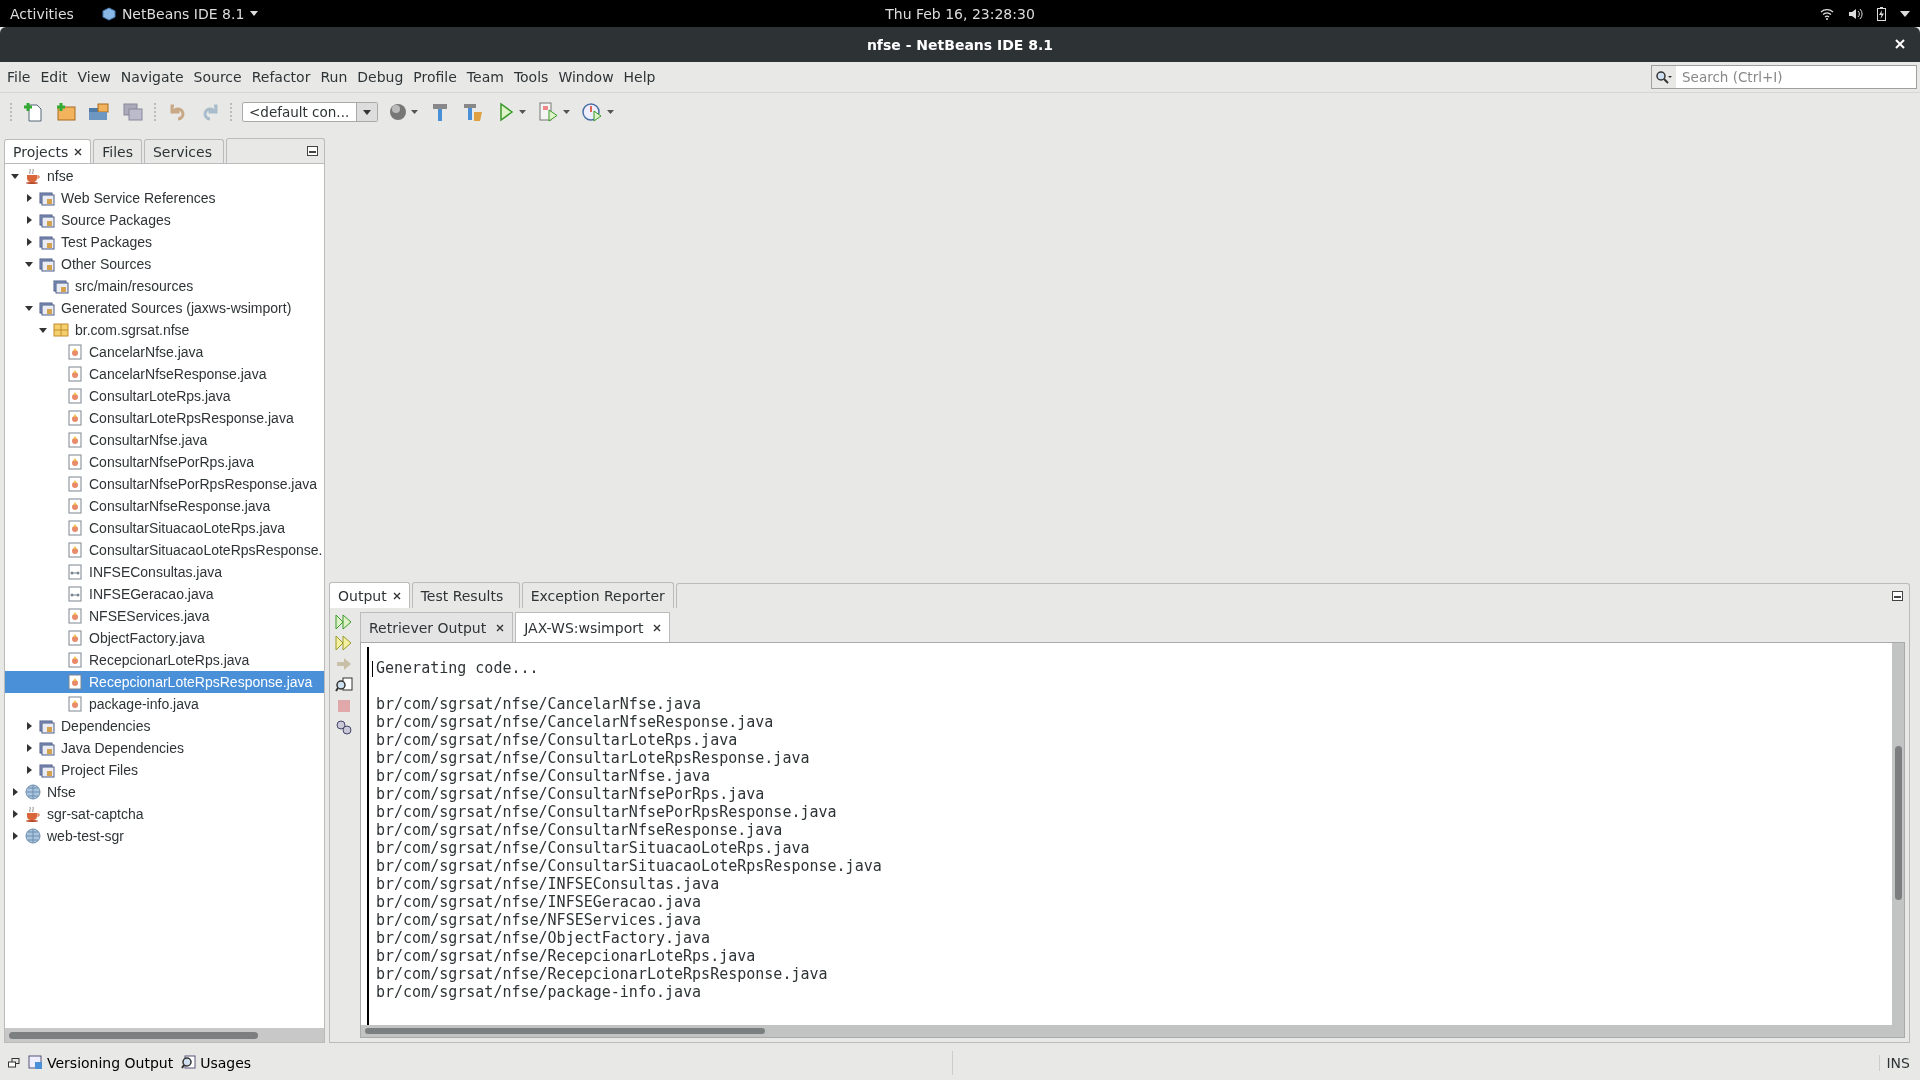  What do you see at coordinates (164, 550) in the screenshot?
I see `tree-item: ConsultarSituacaoLoteRpsResponse.` at bounding box center [164, 550].